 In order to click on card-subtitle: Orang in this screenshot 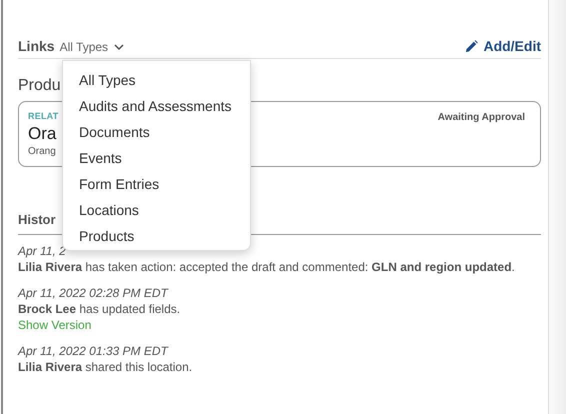, I will do `click(42, 151)`.